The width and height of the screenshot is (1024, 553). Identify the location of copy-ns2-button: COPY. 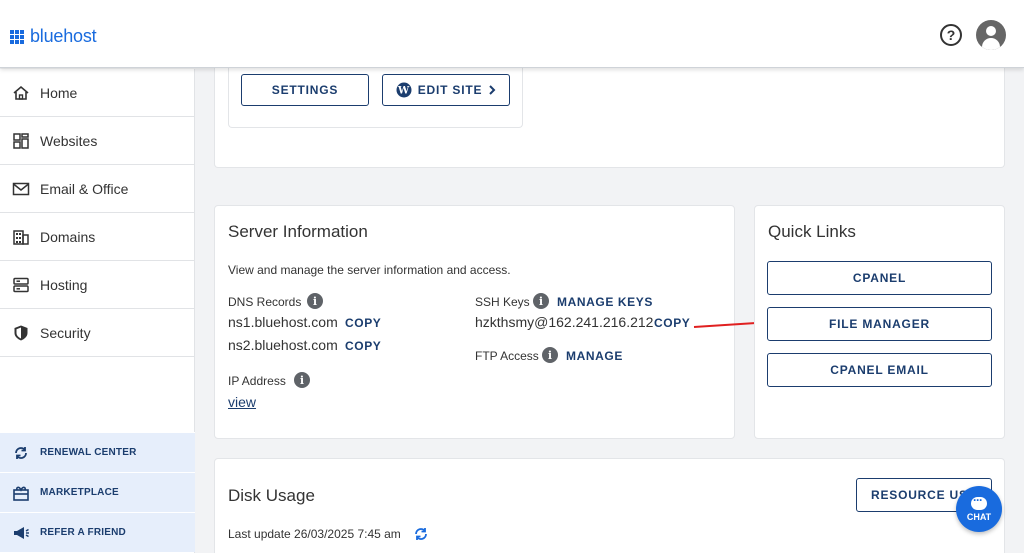
(363, 346).